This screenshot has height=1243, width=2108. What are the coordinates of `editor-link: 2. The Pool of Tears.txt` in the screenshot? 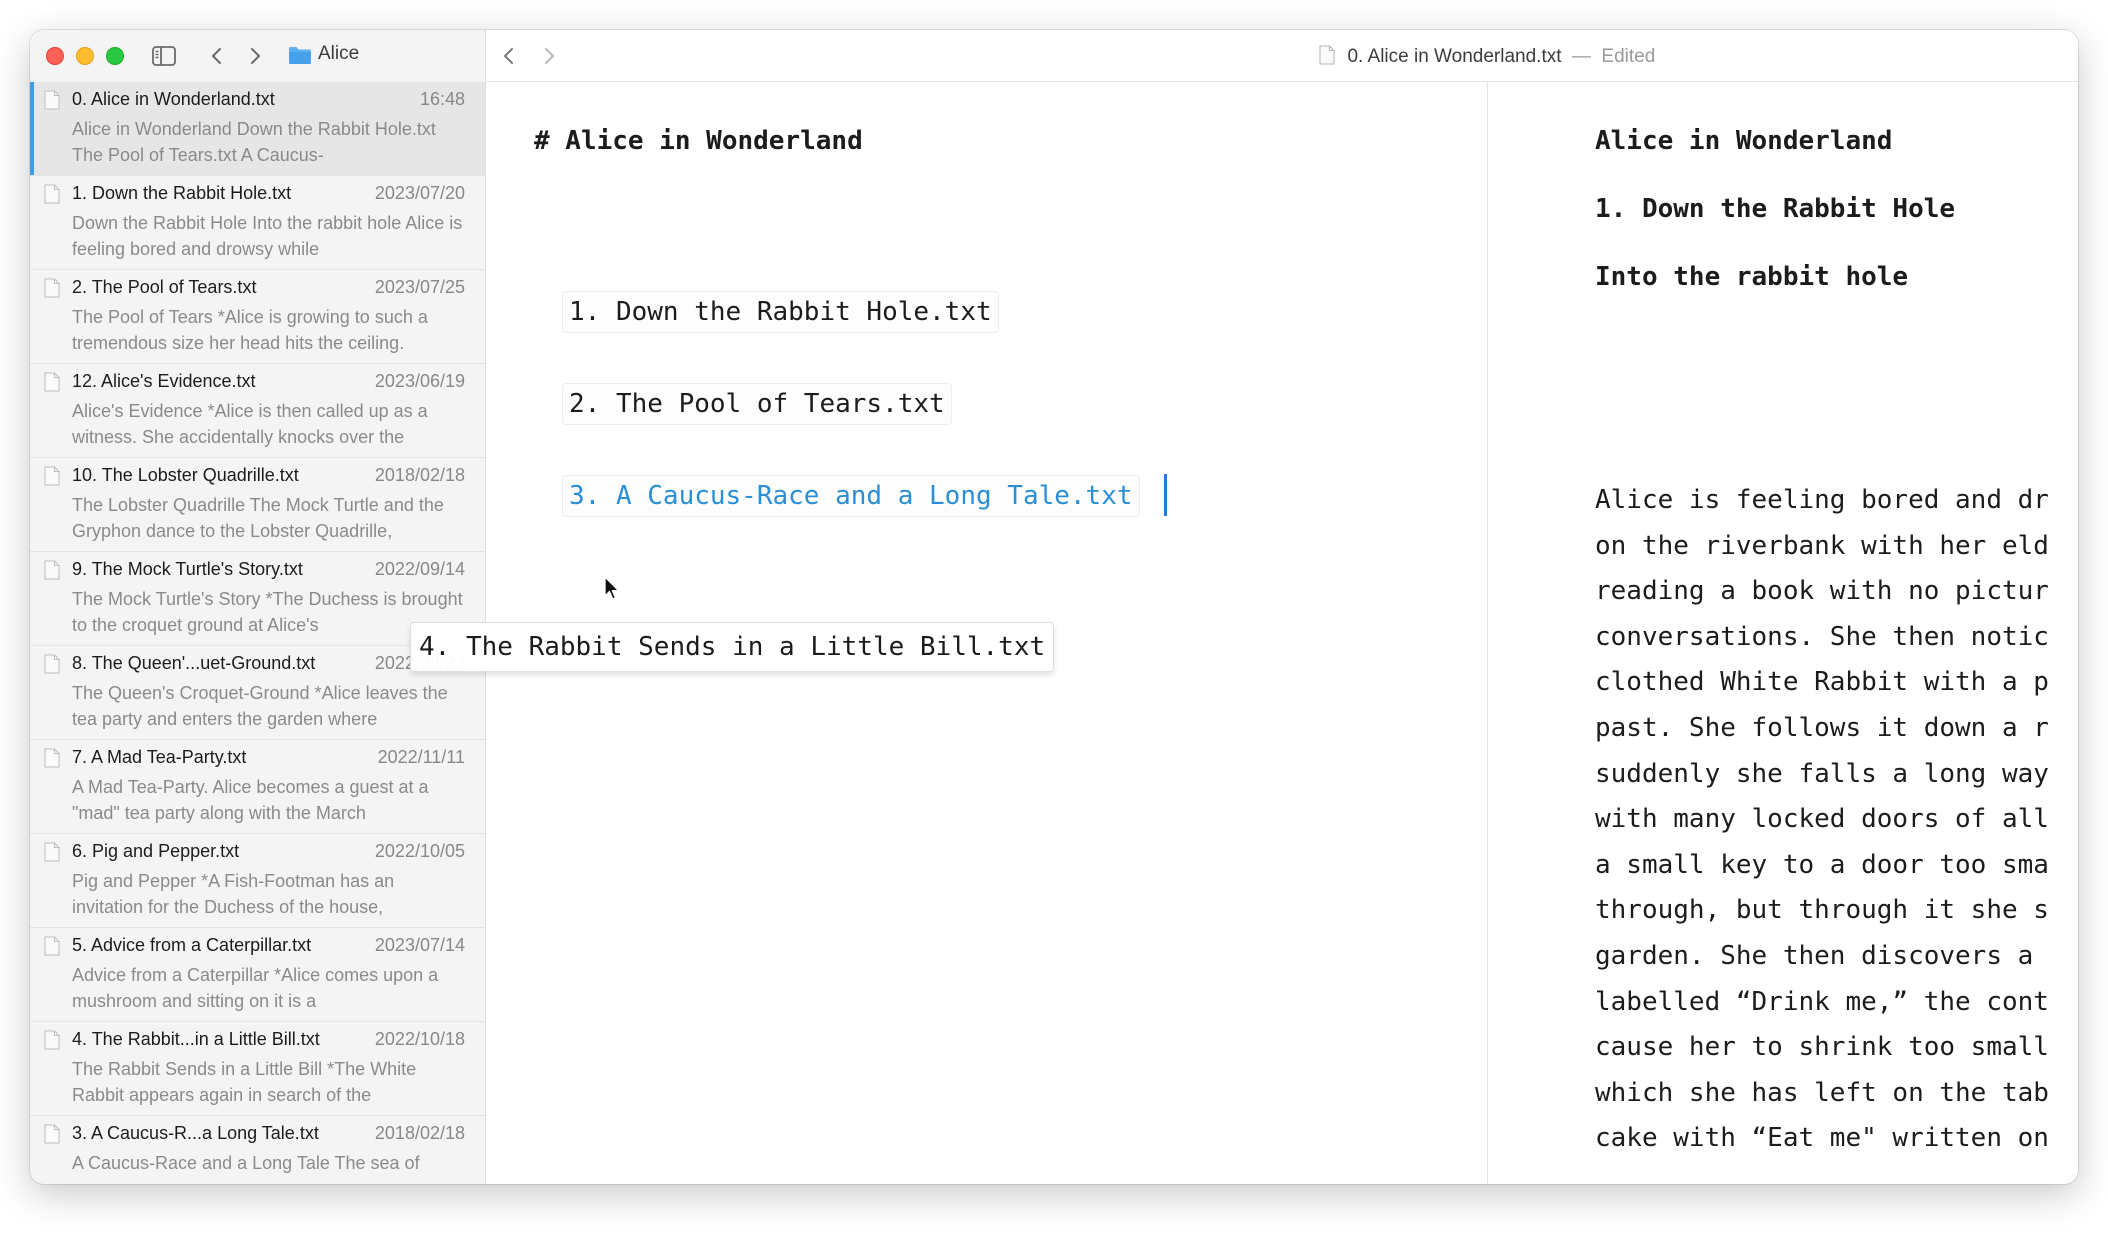 It's located at (757, 404).